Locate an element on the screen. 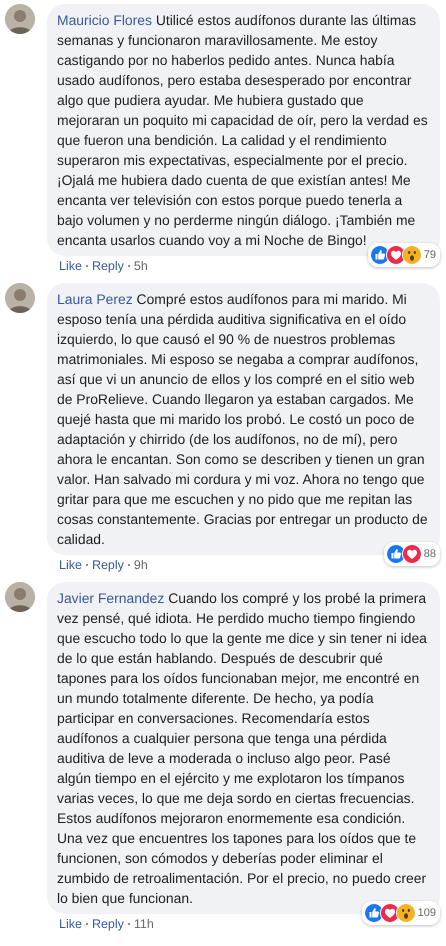 This screenshot has width=446, height=946. timestamp: 11h is located at coordinates (144, 924).